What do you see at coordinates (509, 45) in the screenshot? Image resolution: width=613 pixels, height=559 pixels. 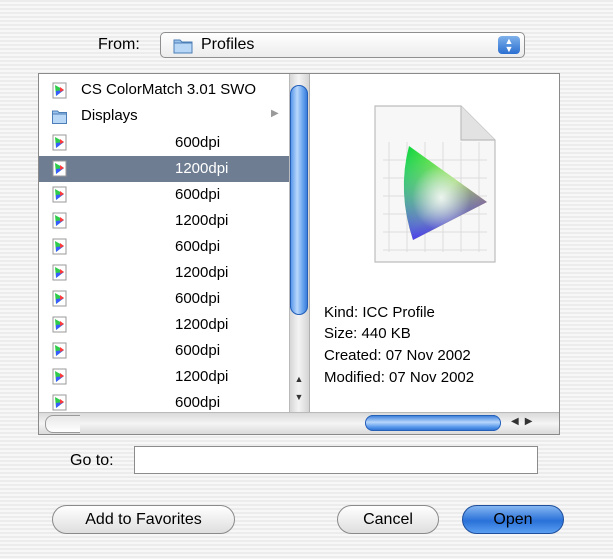 I see `popup-arrows-icon: ▲ ▼` at bounding box center [509, 45].